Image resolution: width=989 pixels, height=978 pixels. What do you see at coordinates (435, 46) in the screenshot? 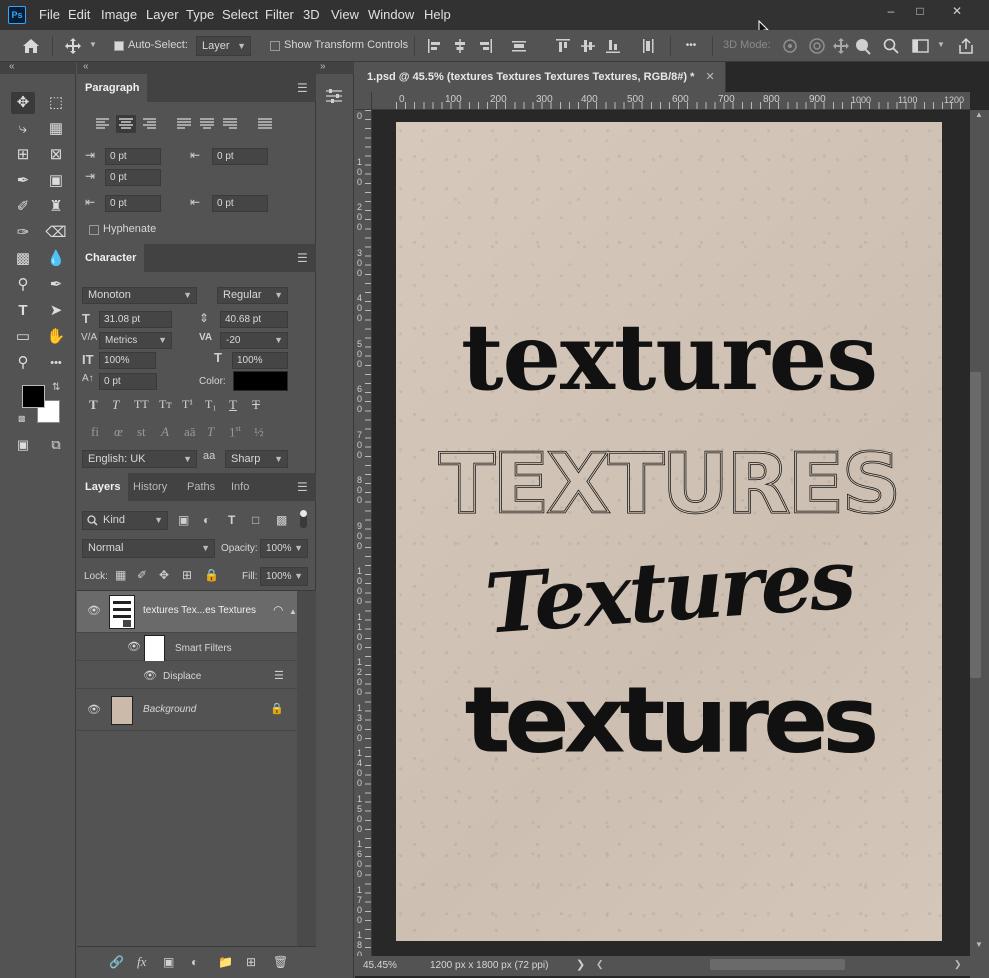
I see `align-left-icon` at bounding box center [435, 46].